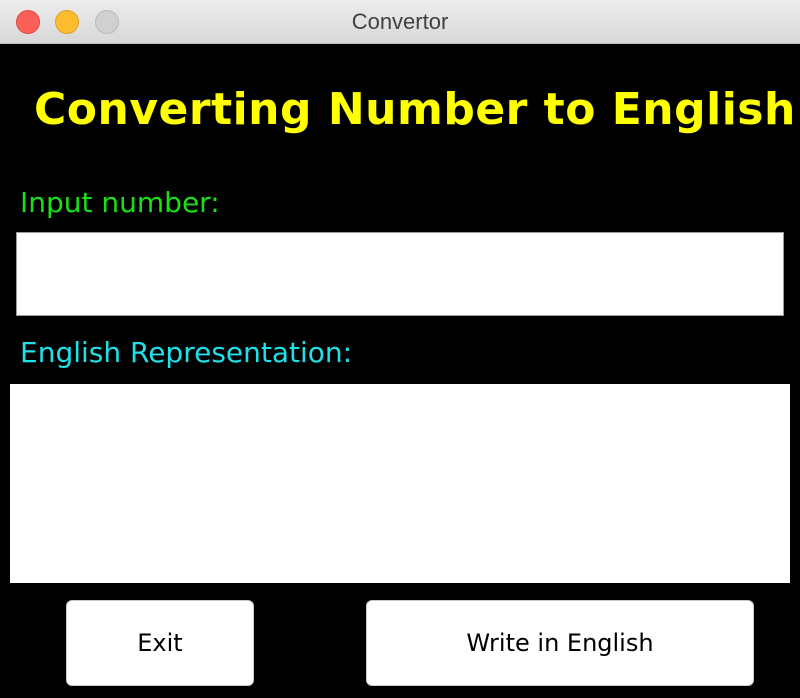 This screenshot has height=698, width=800. What do you see at coordinates (160, 643) in the screenshot?
I see `exit-button: Exit` at bounding box center [160, 643].